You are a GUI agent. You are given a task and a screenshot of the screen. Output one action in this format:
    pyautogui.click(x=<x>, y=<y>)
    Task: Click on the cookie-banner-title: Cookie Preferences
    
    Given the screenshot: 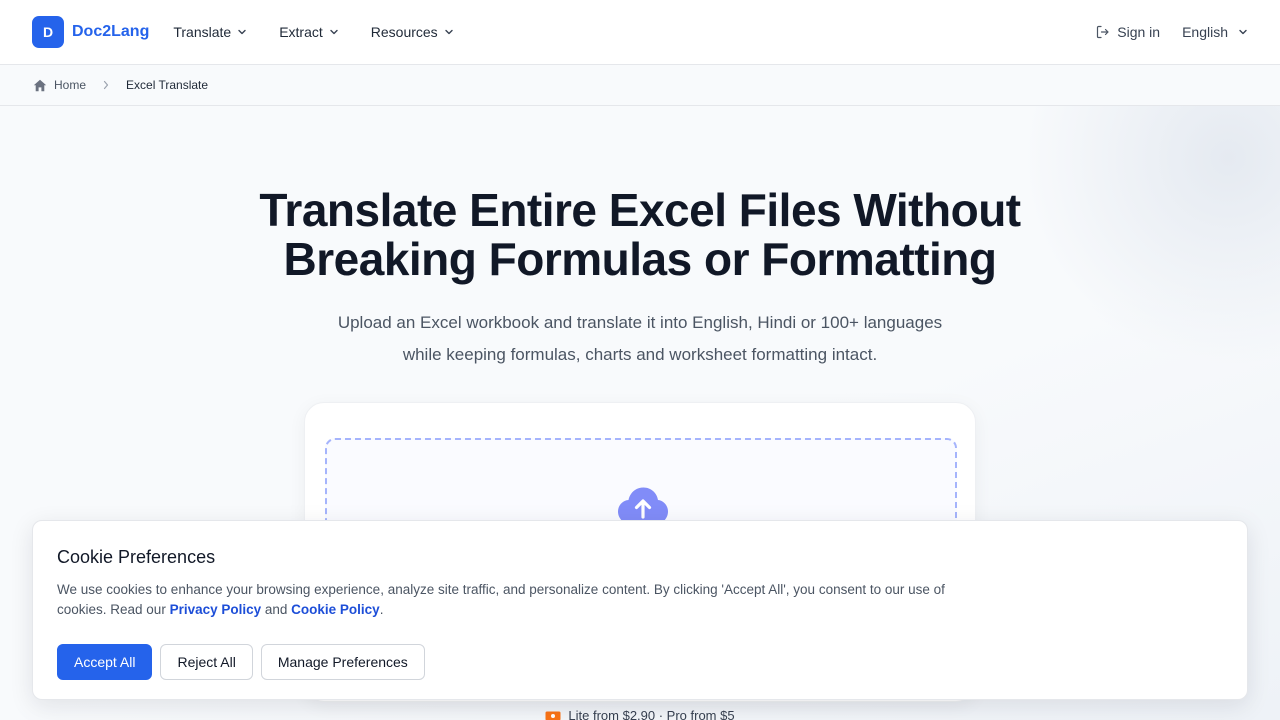 What is the action you would take?
    pyautogui.click(x=136, y=557)
    